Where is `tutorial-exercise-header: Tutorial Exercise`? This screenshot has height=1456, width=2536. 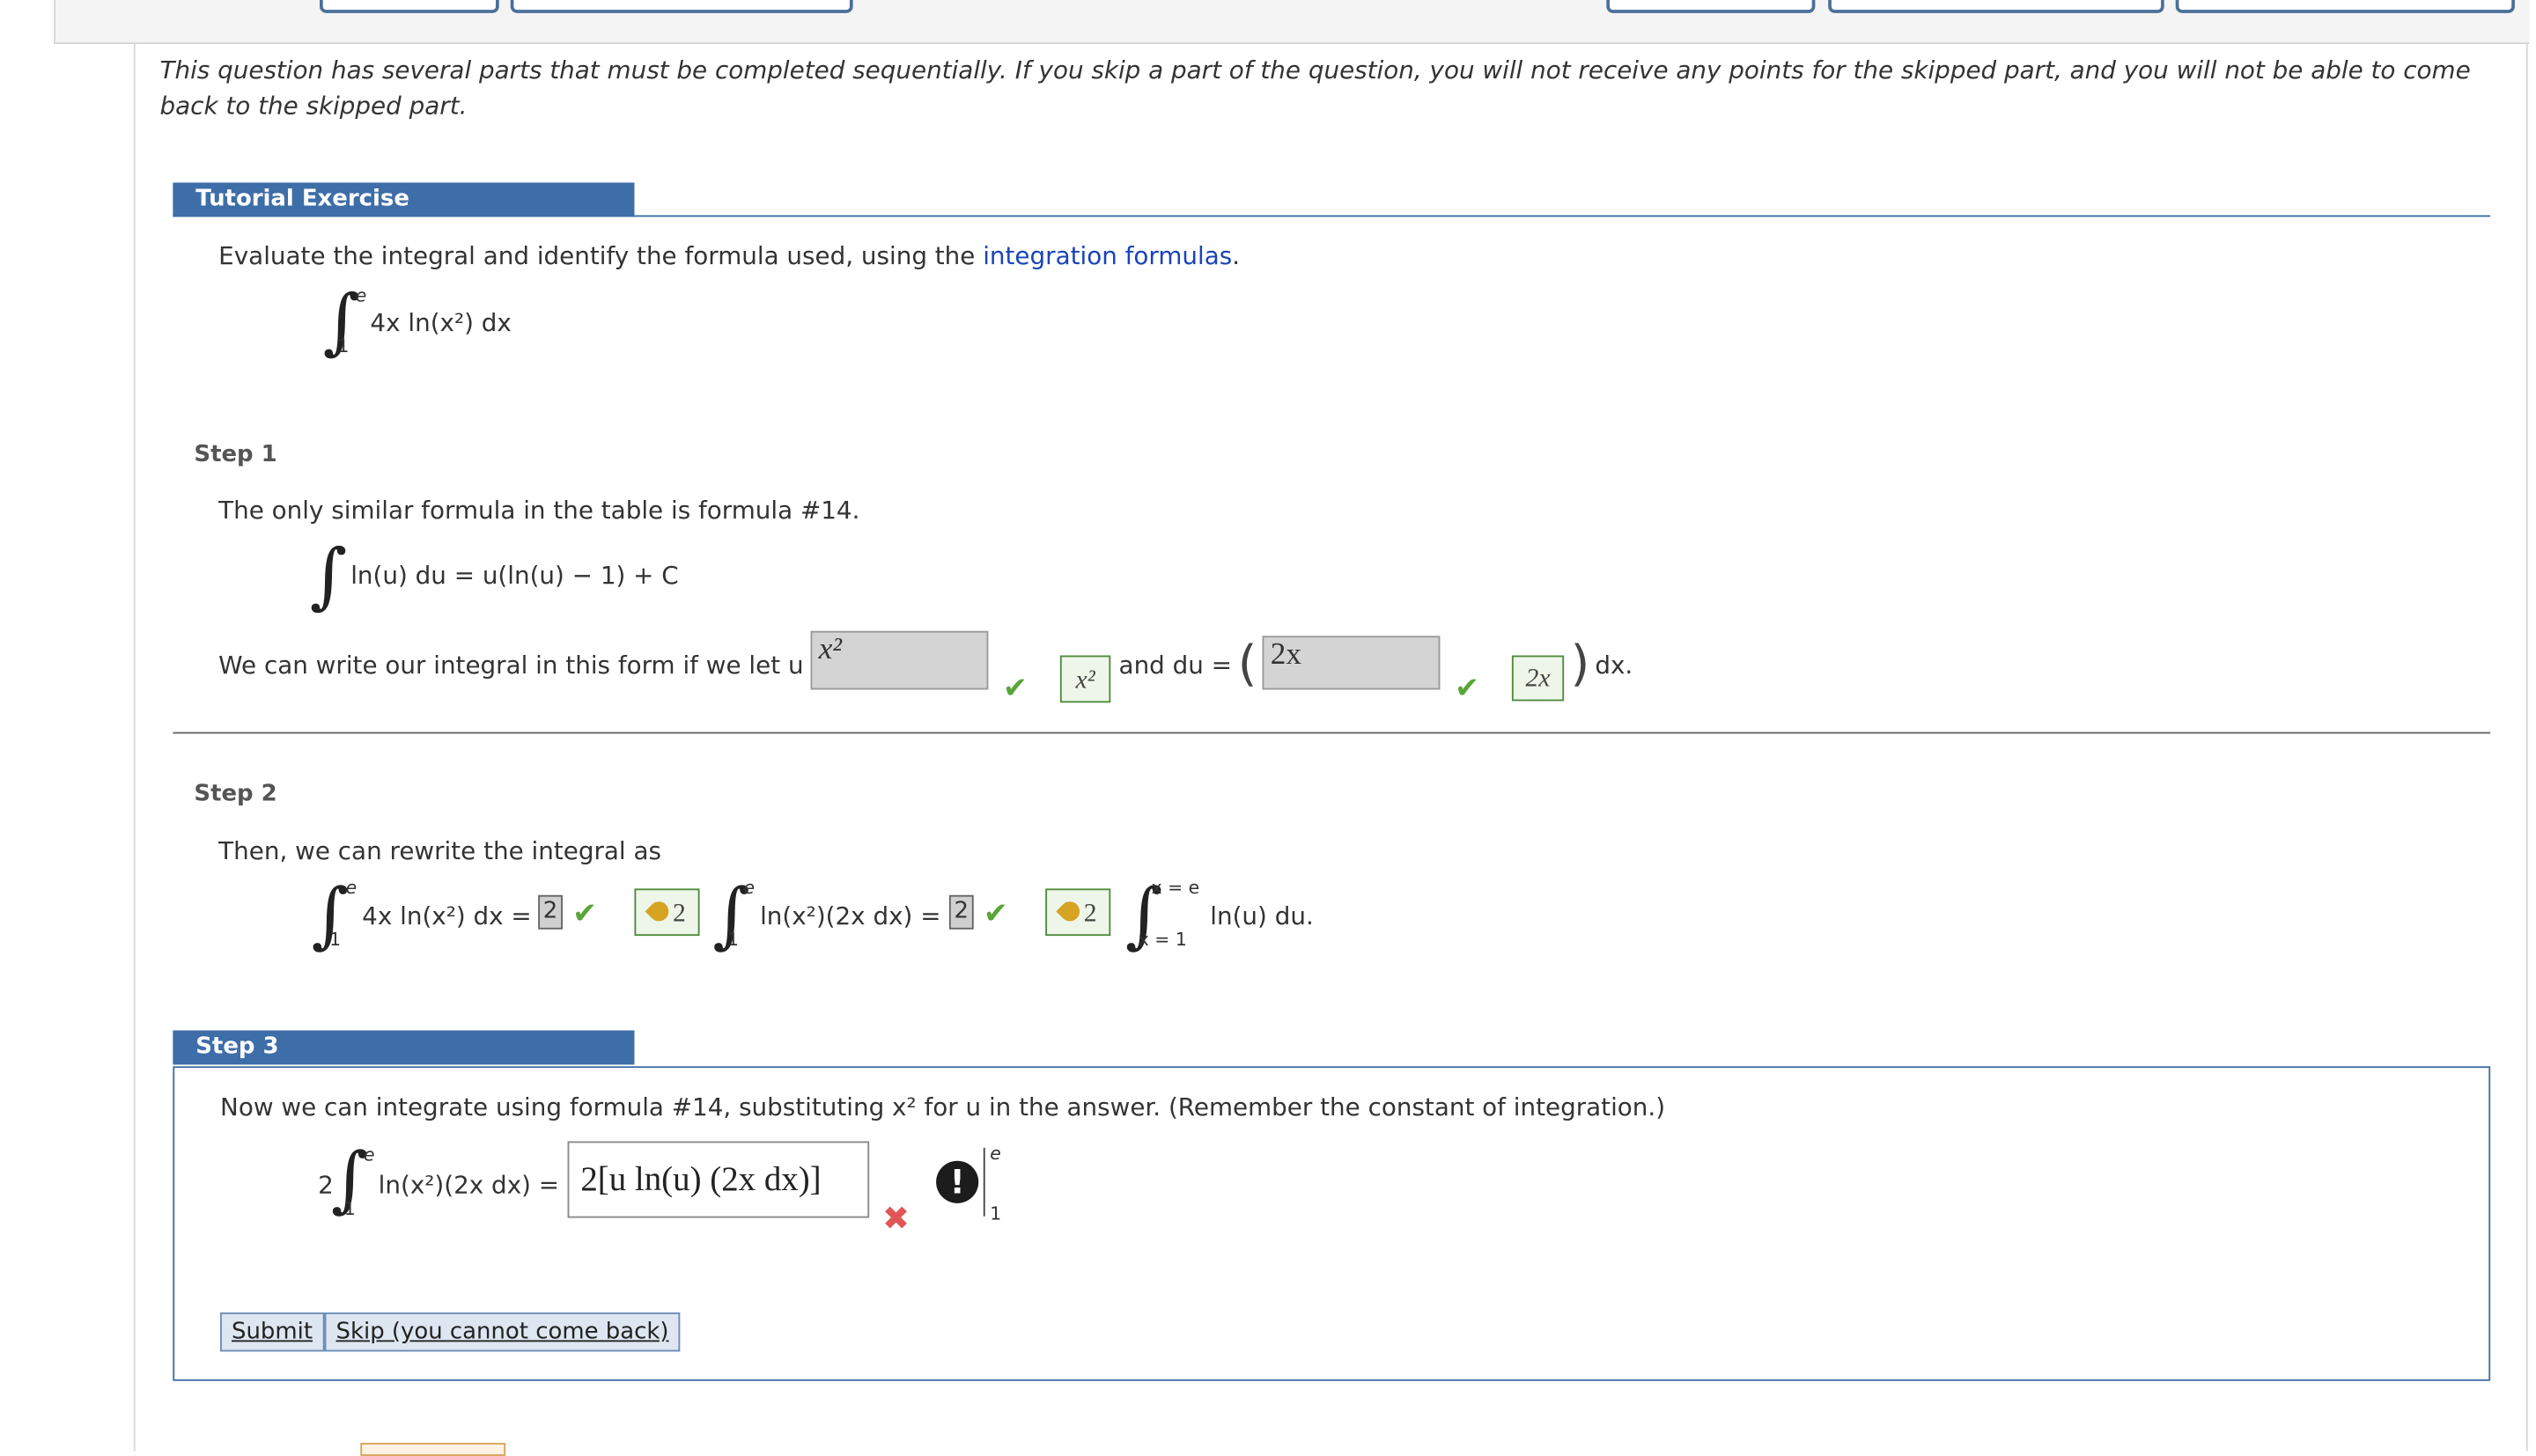
tutorial-exercise-header: Tutorial Exercise is located at coordinates (404, 199).